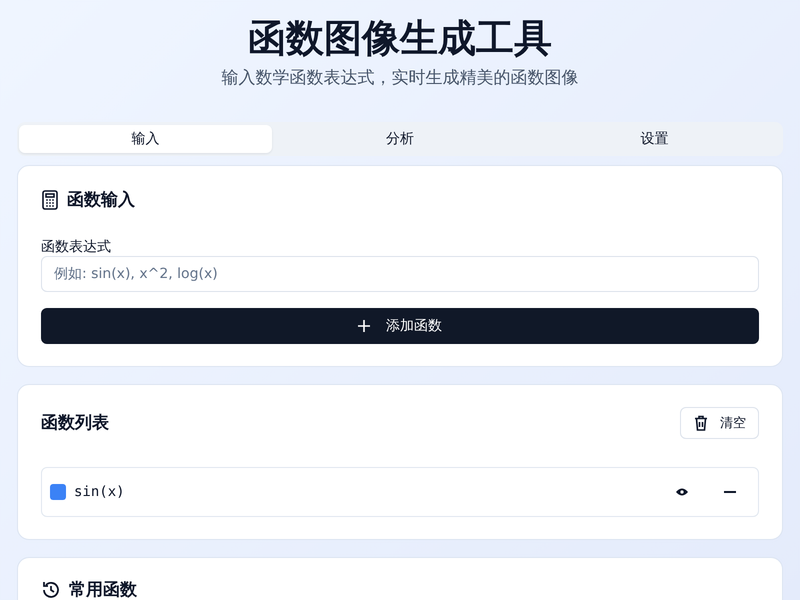 This screenshot has height=600, width=800. Describe the element at coordinates (400, 78) in the screenshot. I see `page-subtitle: 输入数学函数表达式，实时生成精美的函数图像` at that location.